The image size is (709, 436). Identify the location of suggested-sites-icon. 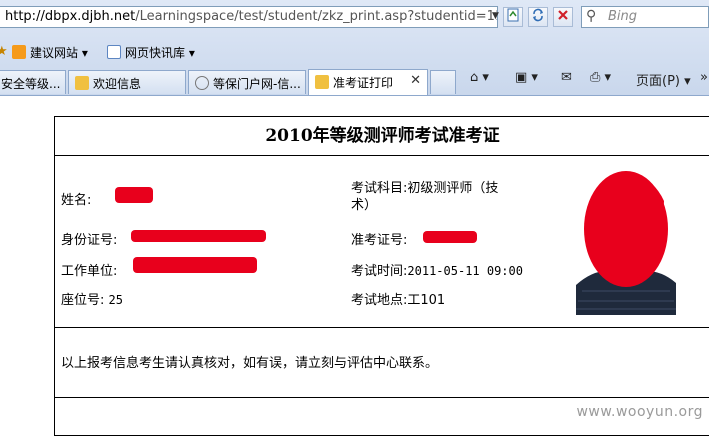
(19, 52).